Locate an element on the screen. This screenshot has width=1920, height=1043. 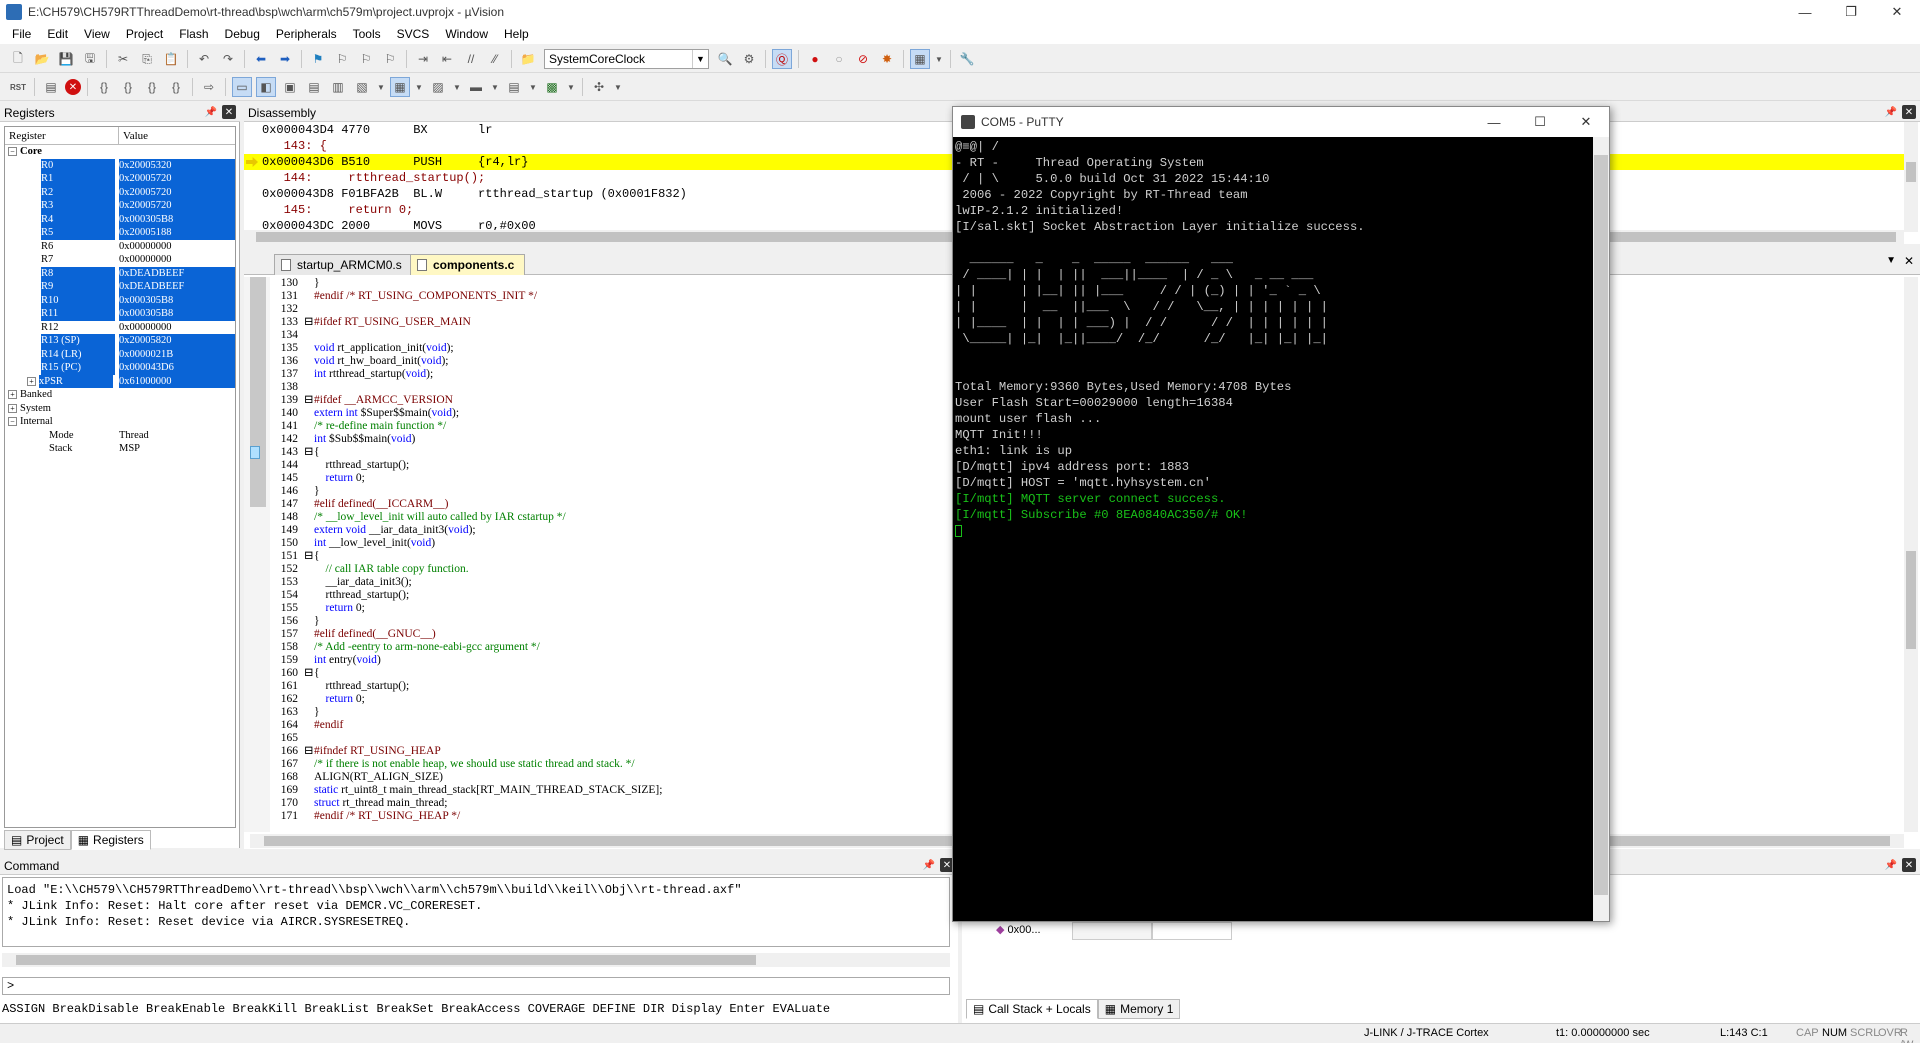
code-line: 140 extern int $Super$$main(void); is located at coordinates (453, 413).